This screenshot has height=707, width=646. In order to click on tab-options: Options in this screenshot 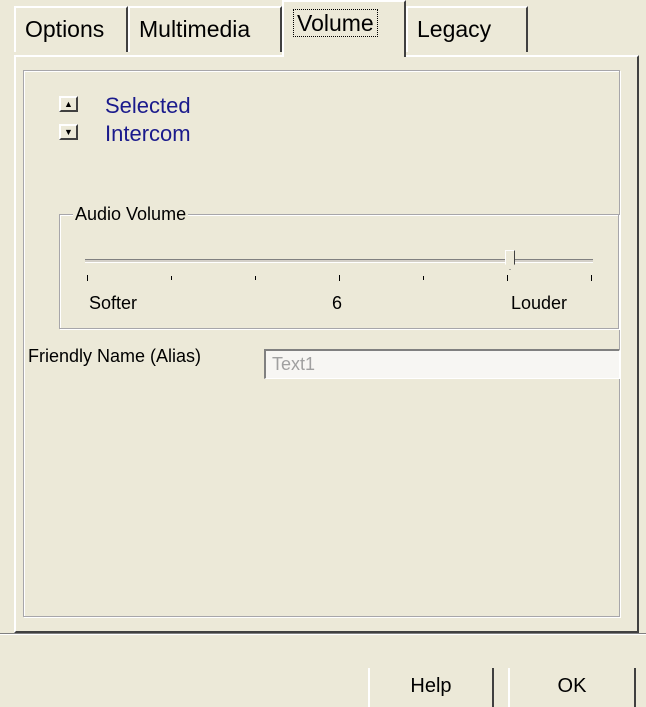, I will do `click(71, 29)`.